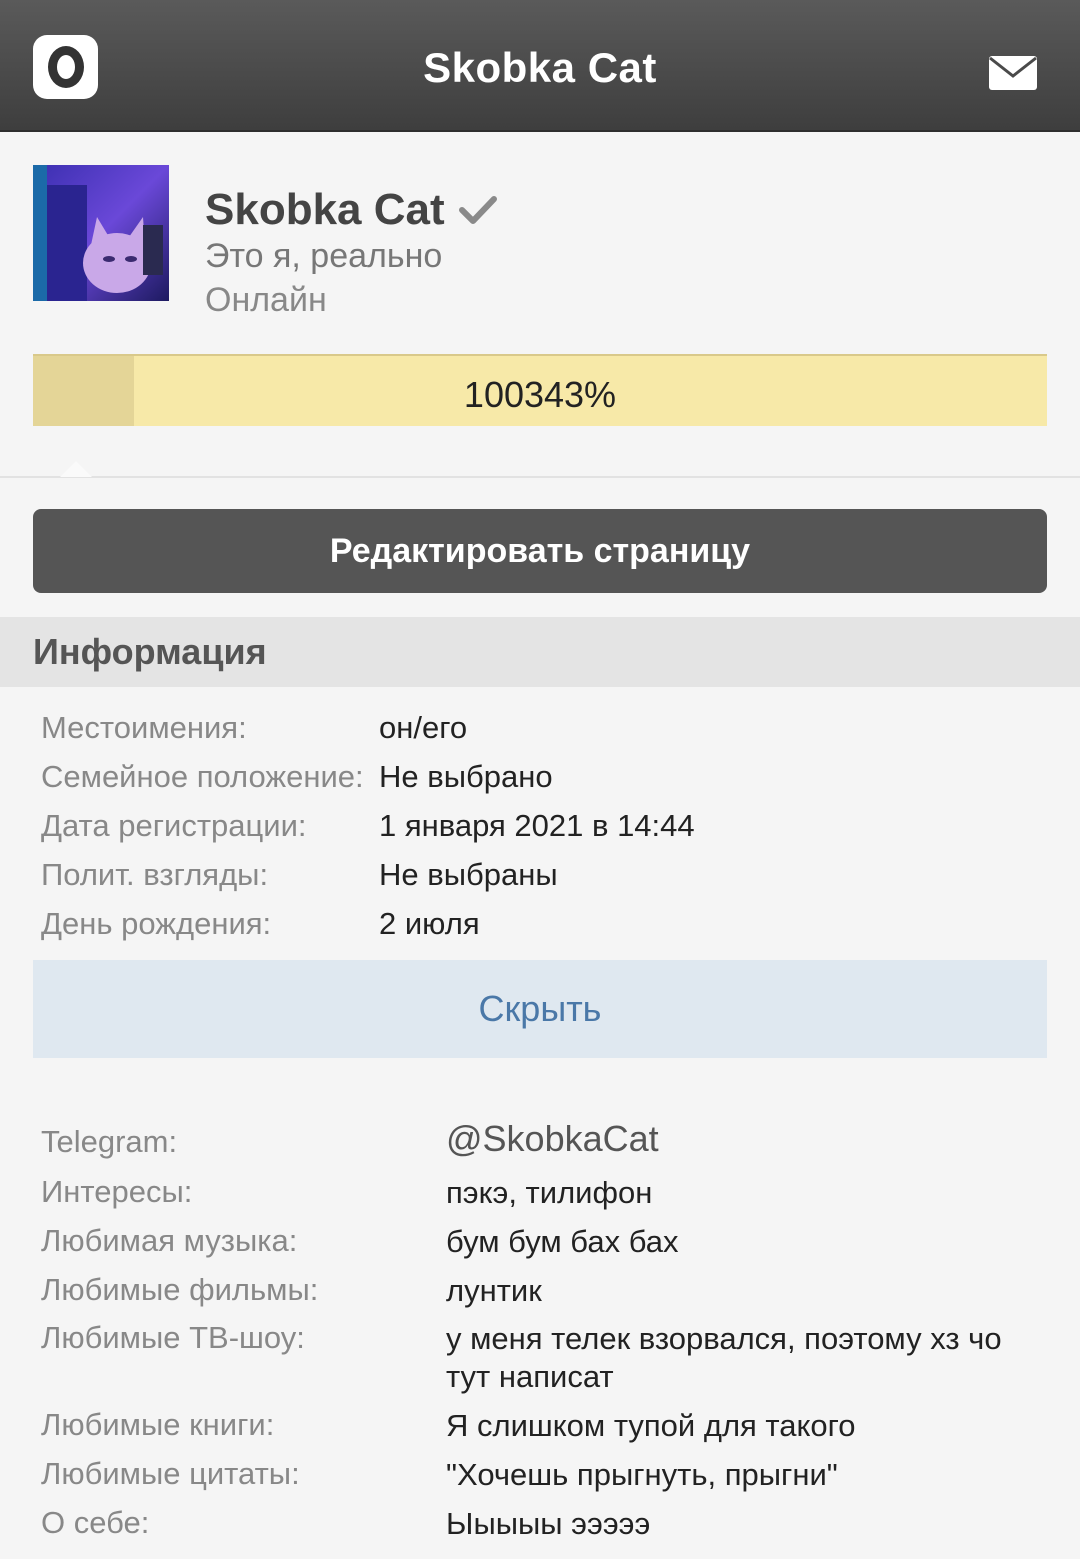 This screenshot has height=1559, width=1080. I want to click on contact-value: Ыыыыы эээээ, so click(548, 1523).